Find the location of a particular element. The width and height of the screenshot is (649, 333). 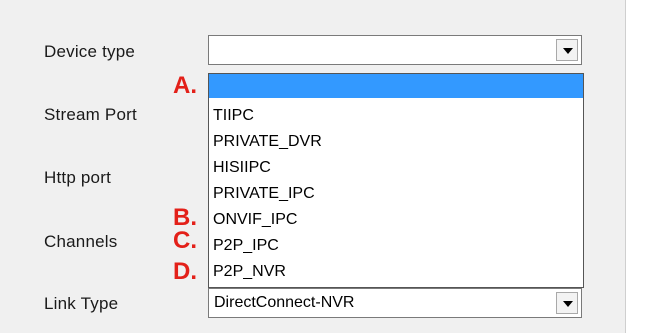

annotation-marker-a: A. is located at coordinates (185, 85).